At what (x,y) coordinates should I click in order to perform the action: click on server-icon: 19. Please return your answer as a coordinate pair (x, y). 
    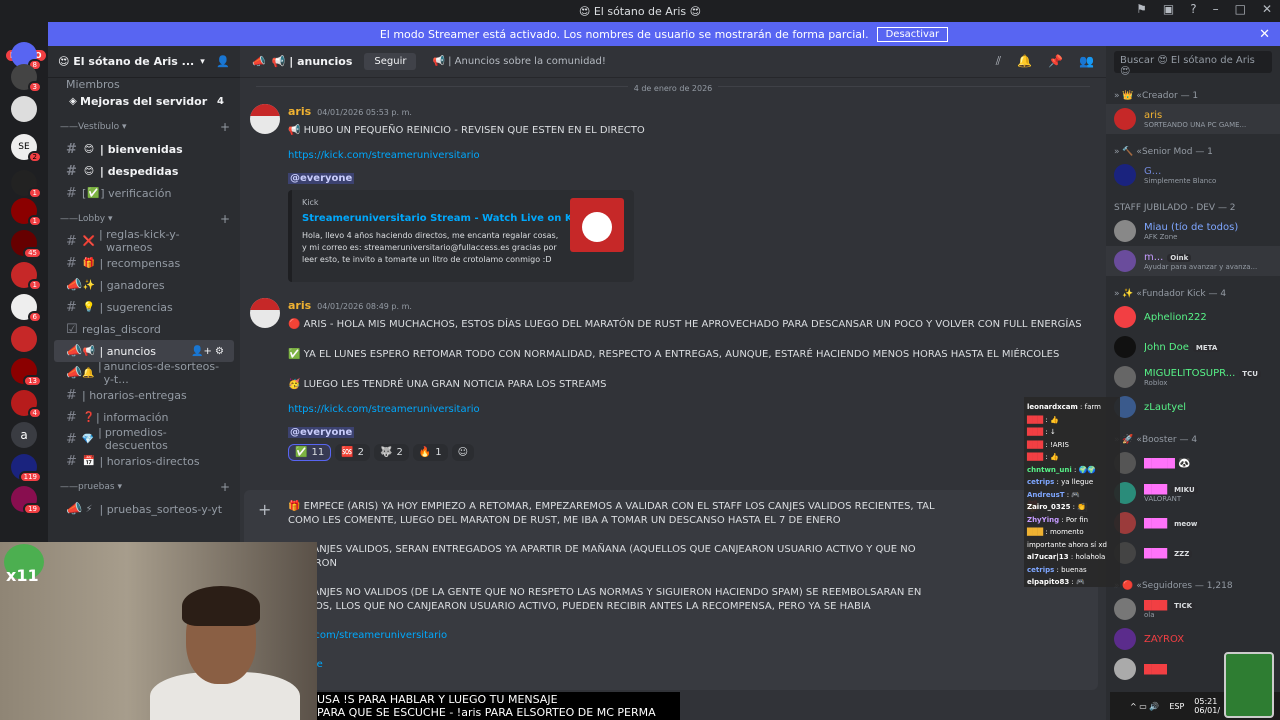
    Looking at the image, I should click on (26, 500).